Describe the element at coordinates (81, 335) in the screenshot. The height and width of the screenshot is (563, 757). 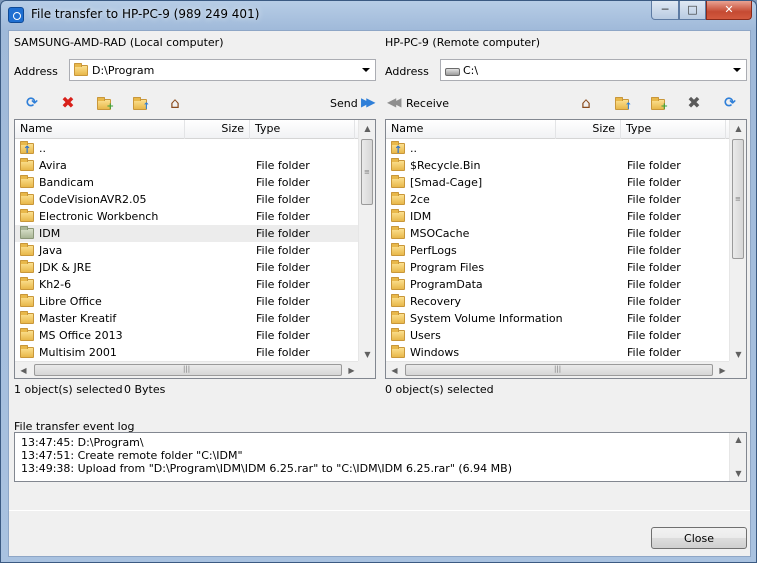
I see `list-item-name: MS Office 2013` at that location.